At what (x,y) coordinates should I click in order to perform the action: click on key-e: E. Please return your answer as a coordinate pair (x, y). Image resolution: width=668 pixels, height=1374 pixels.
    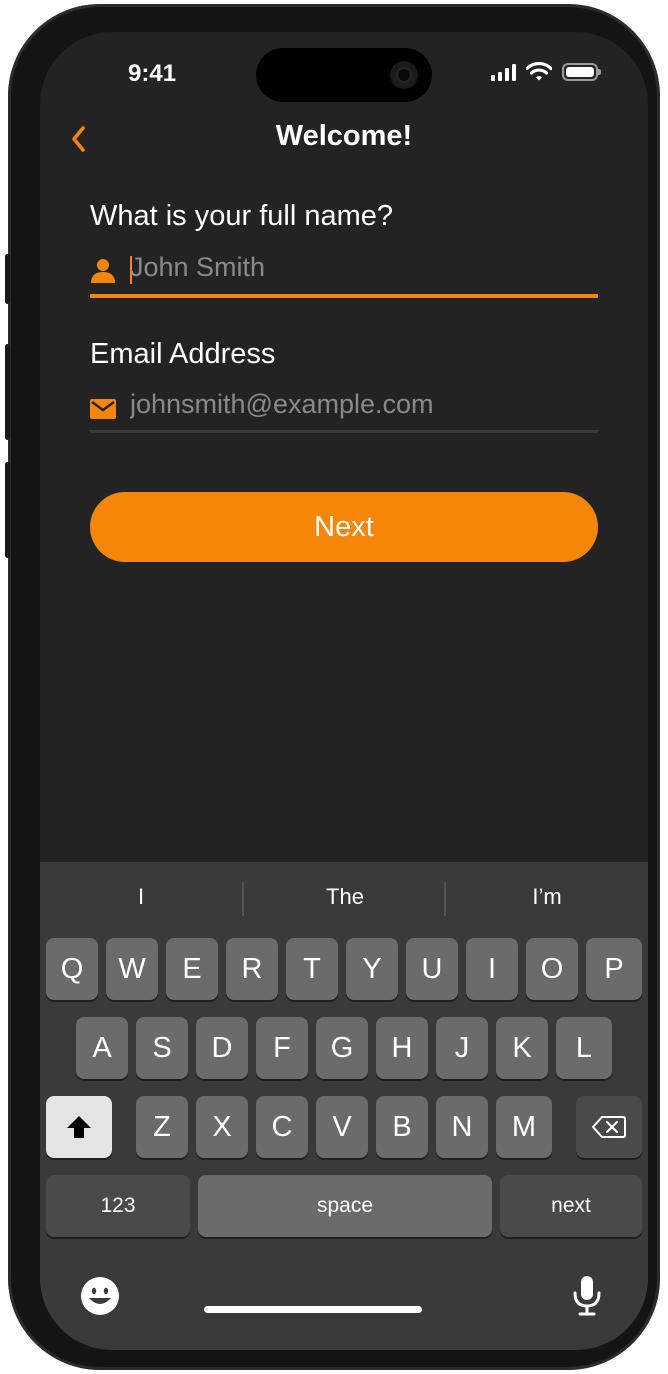
    Looking at the image, I should click on (192, 969).